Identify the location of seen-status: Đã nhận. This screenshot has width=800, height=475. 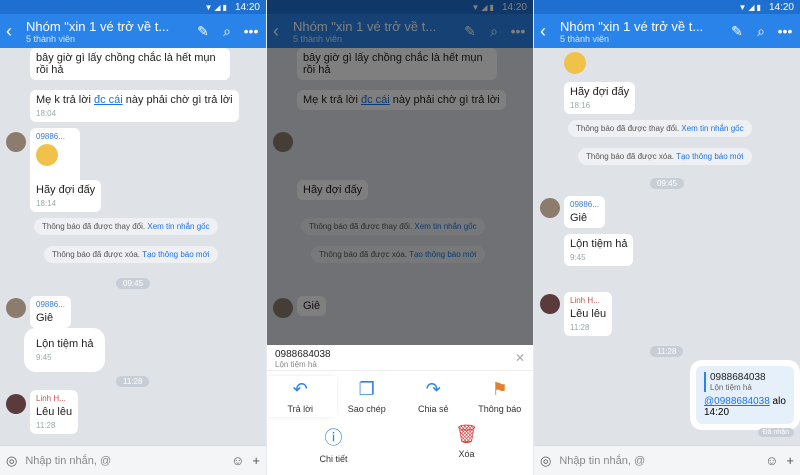
(775, 432).